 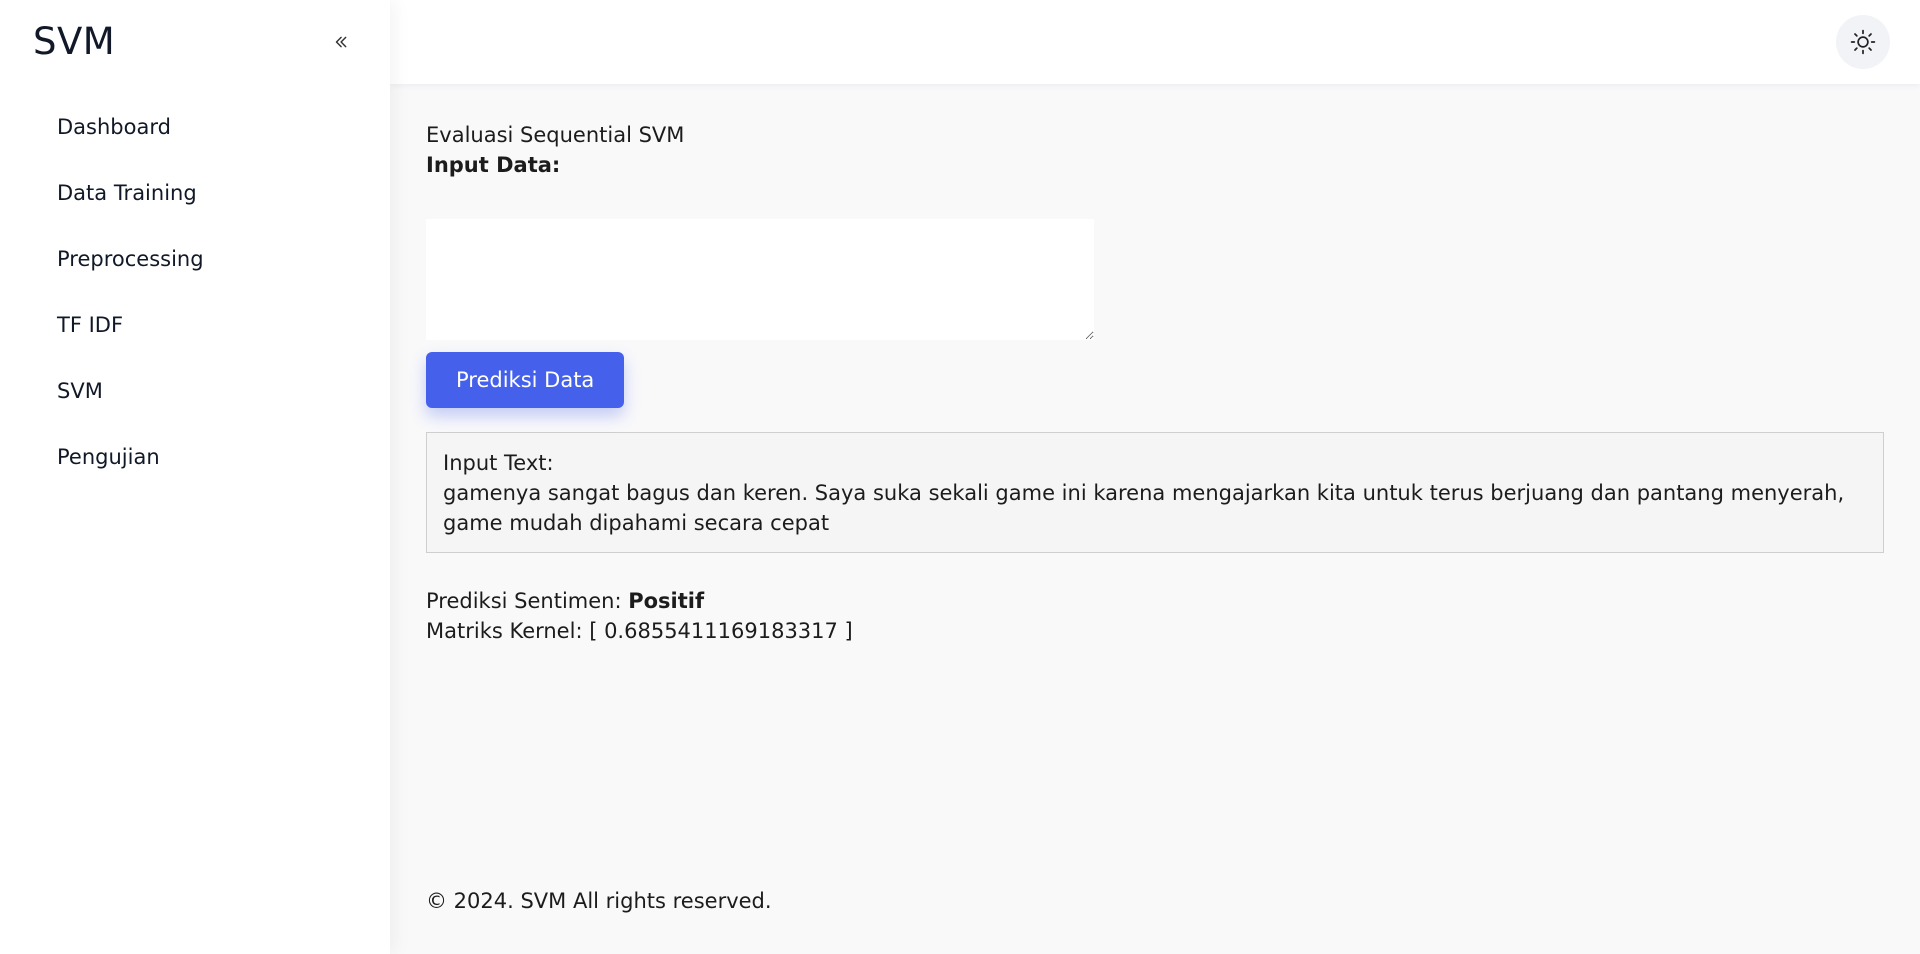 I want to click on sentiment-prediction: Prediksi Sentimen: Positif, so click(x=1155, y=601).